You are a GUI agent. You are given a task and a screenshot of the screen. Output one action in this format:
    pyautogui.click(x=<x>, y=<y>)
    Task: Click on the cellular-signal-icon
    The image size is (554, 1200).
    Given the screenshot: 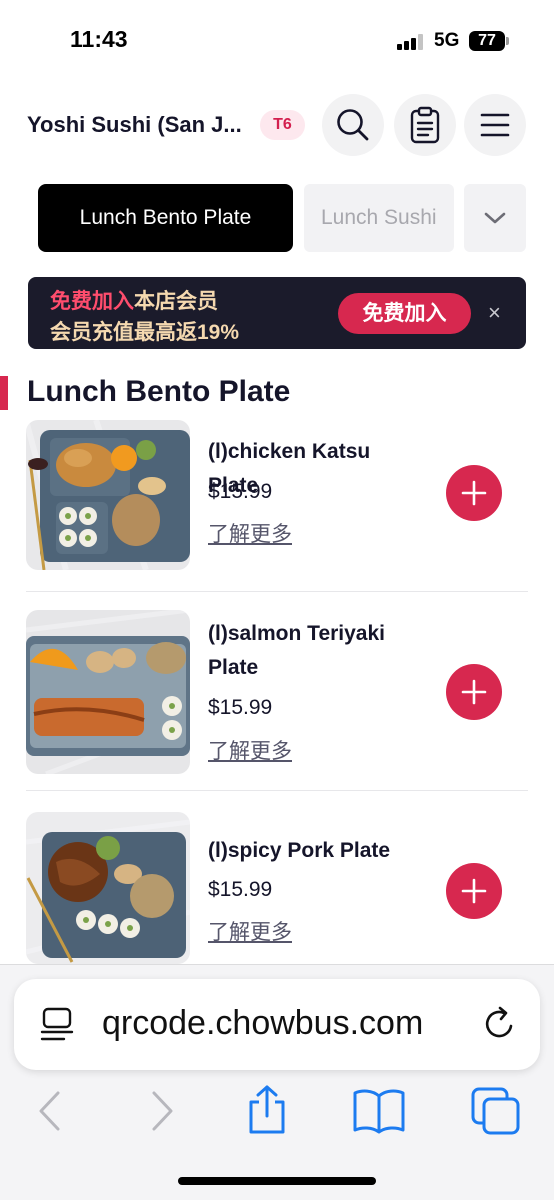 What is the action you would take?
    pyautogui.click(x=411, y=42)
    